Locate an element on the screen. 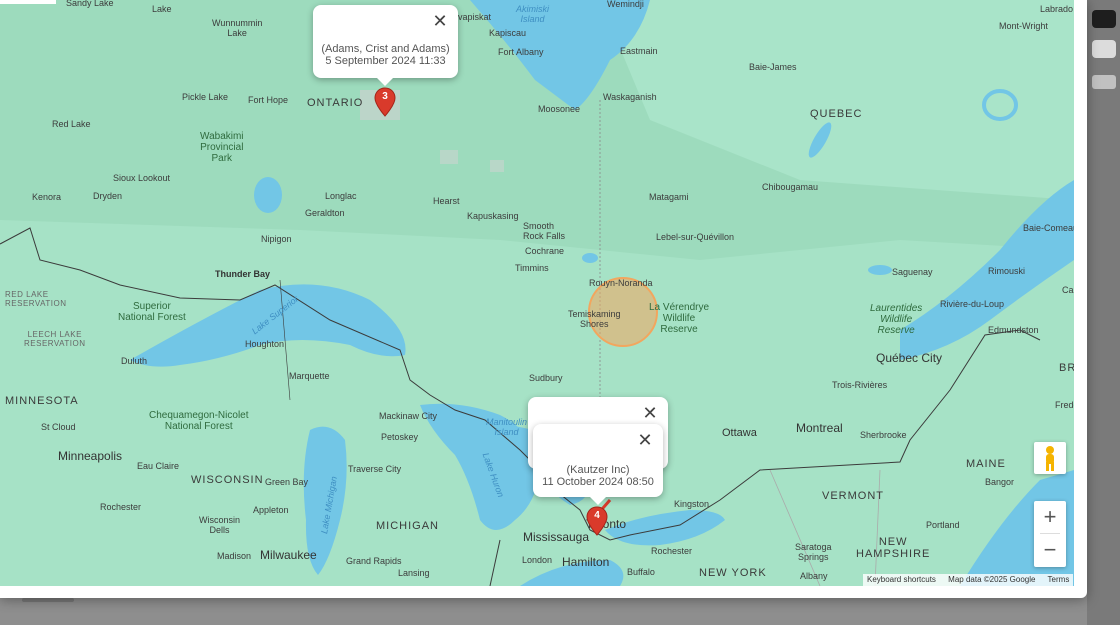  map-label: Longlac is located at coordinates (341, 196).